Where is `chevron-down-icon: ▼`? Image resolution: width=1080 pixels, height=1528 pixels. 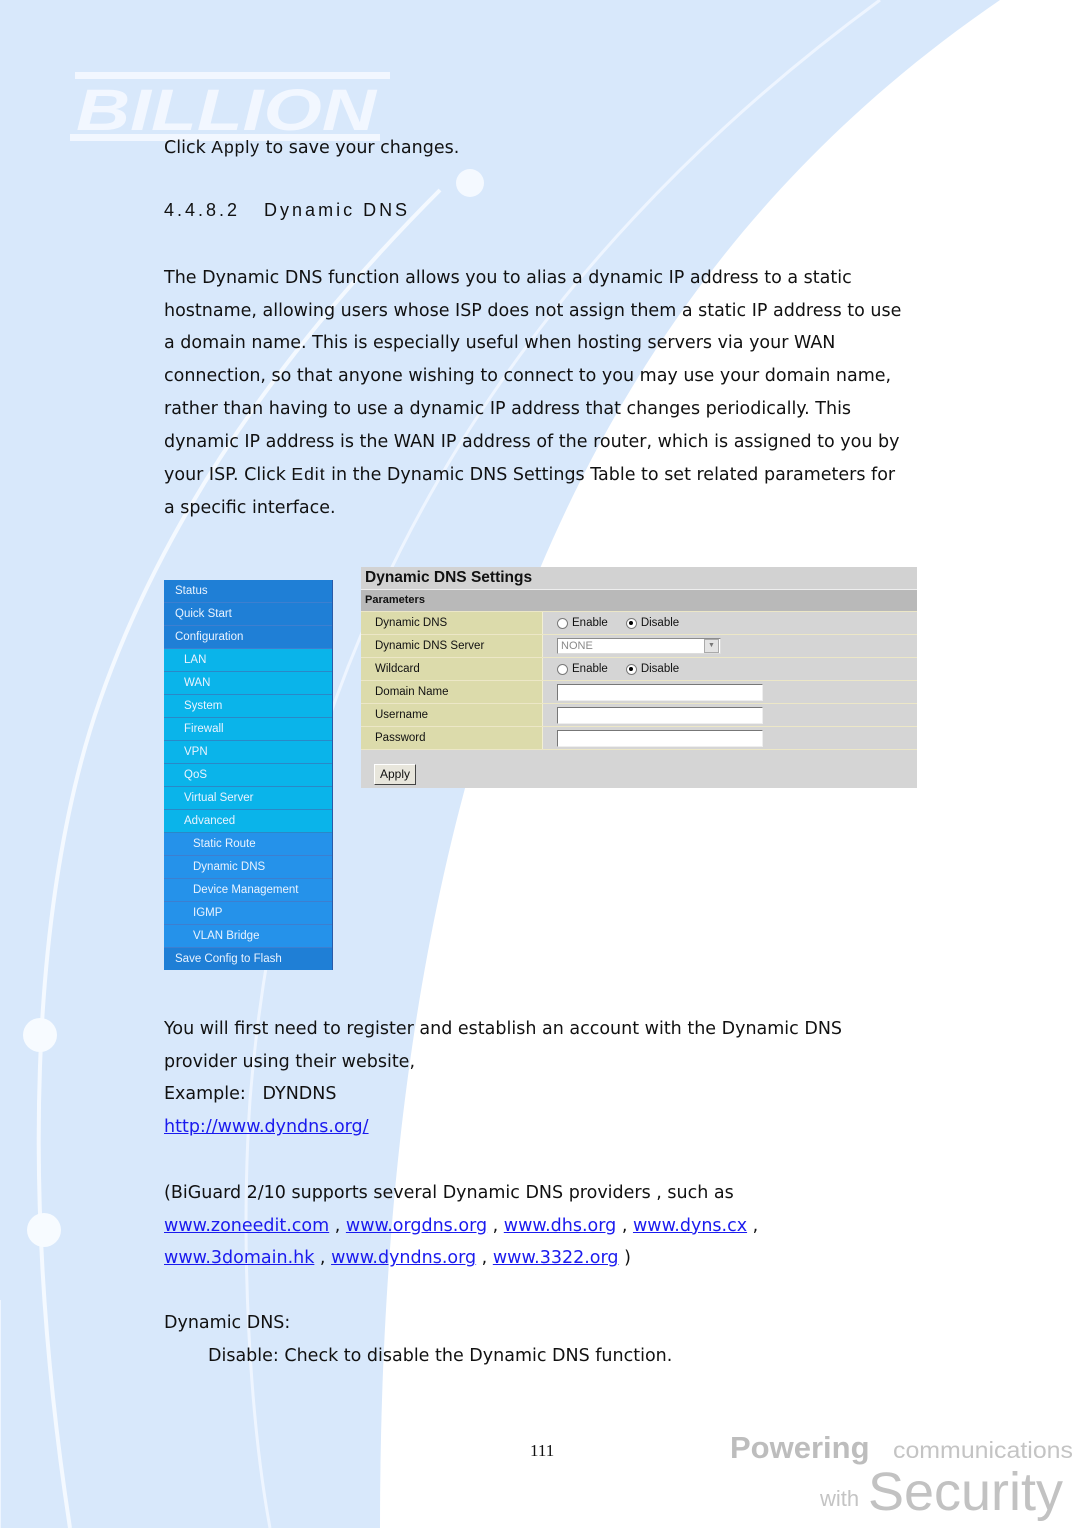 chevron-down-icon: ▼ is located at coordinates (711, 646).